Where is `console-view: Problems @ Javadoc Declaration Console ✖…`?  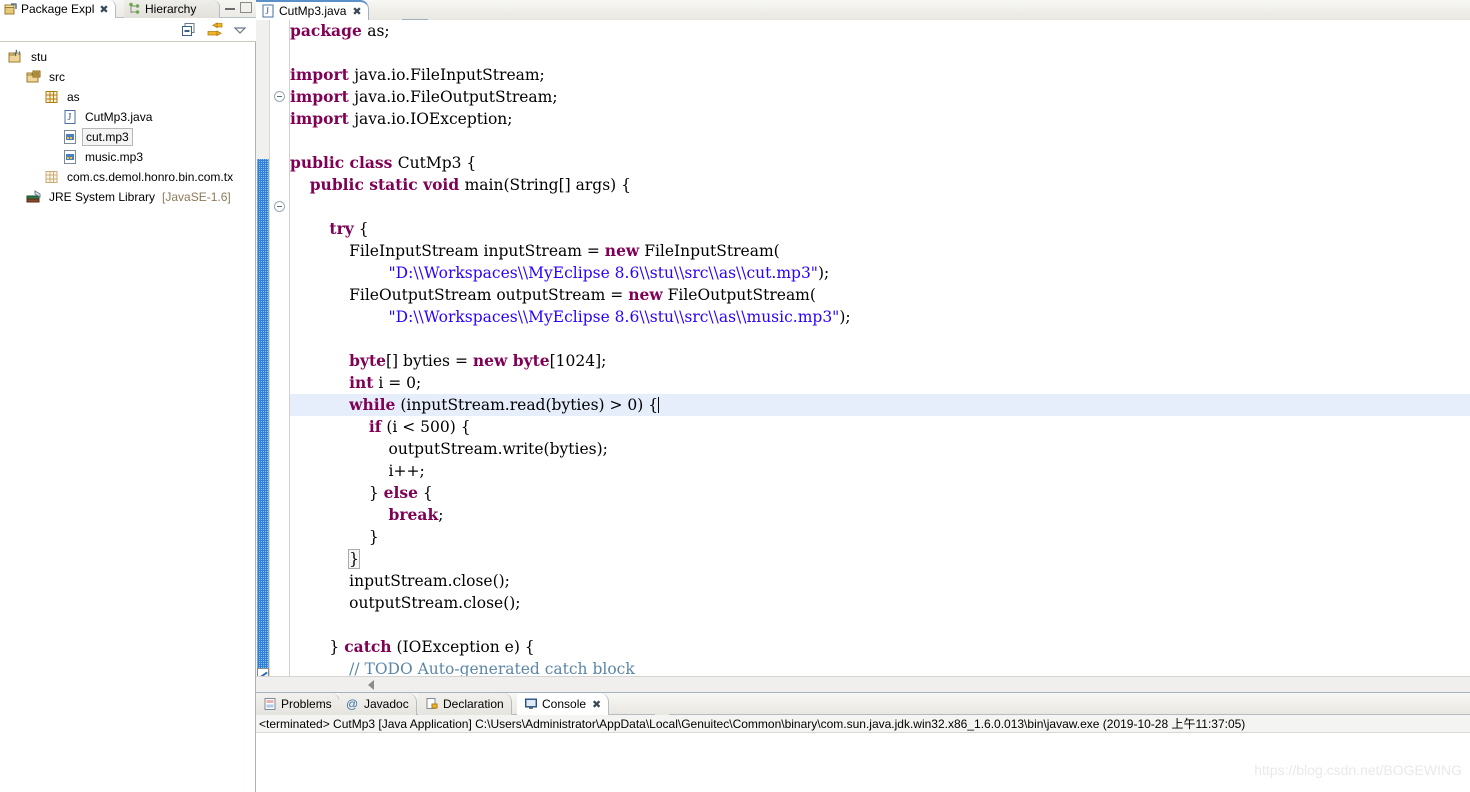
console-view: Problems @ Javadoc Declaration Console ✖… is located at coordinates (863, 742).